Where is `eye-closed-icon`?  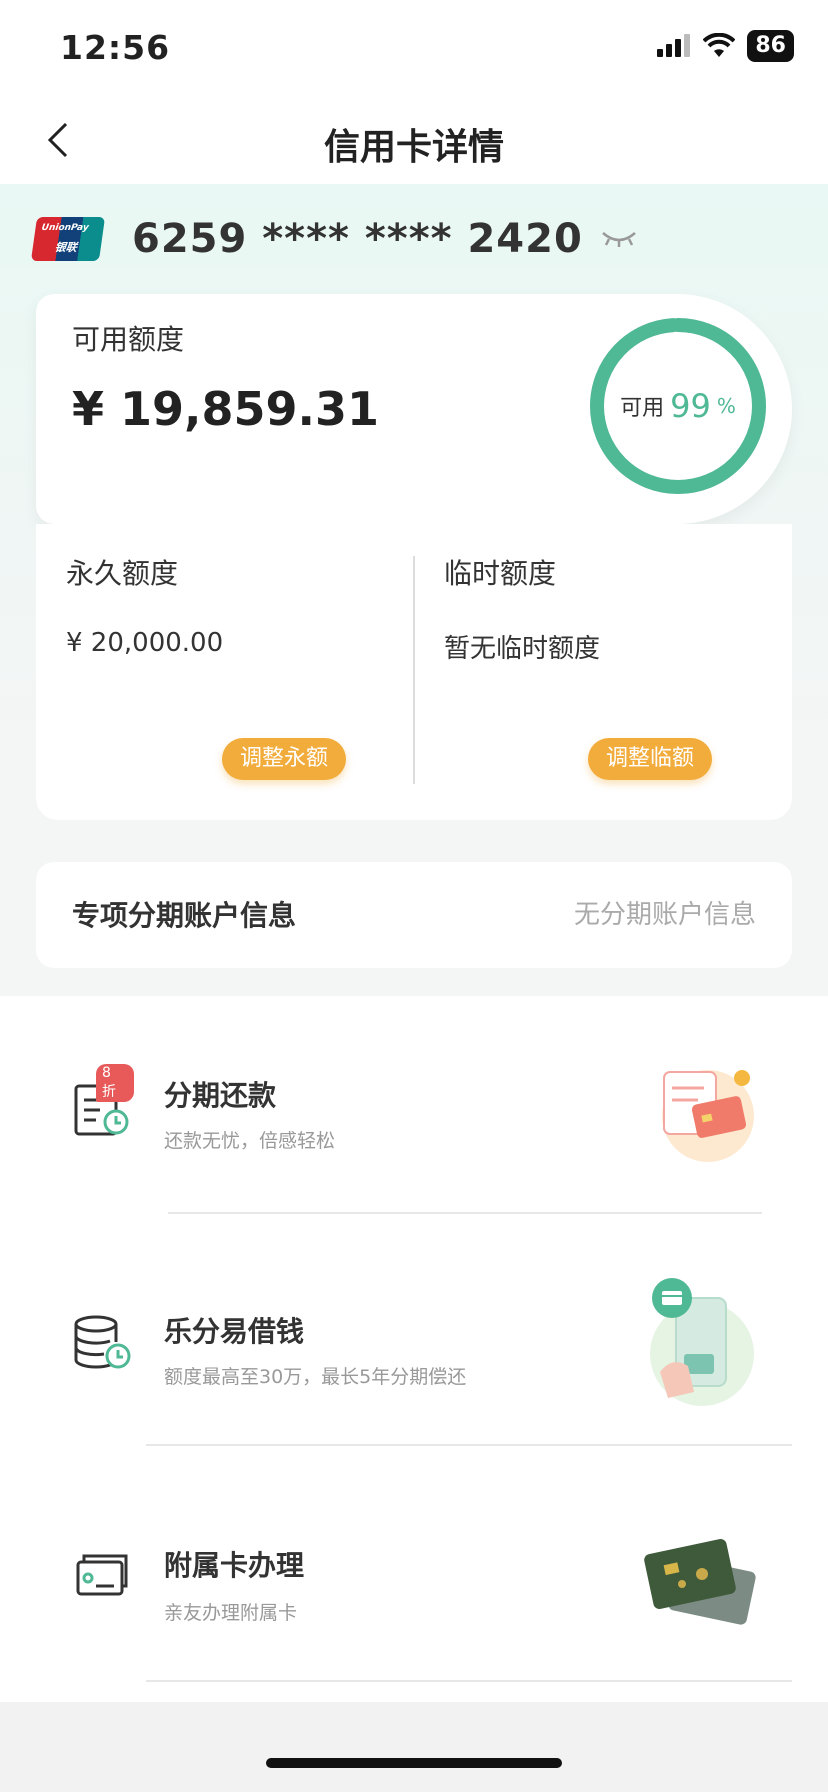 eye-closed-icon is located at coordinates (619, 239).